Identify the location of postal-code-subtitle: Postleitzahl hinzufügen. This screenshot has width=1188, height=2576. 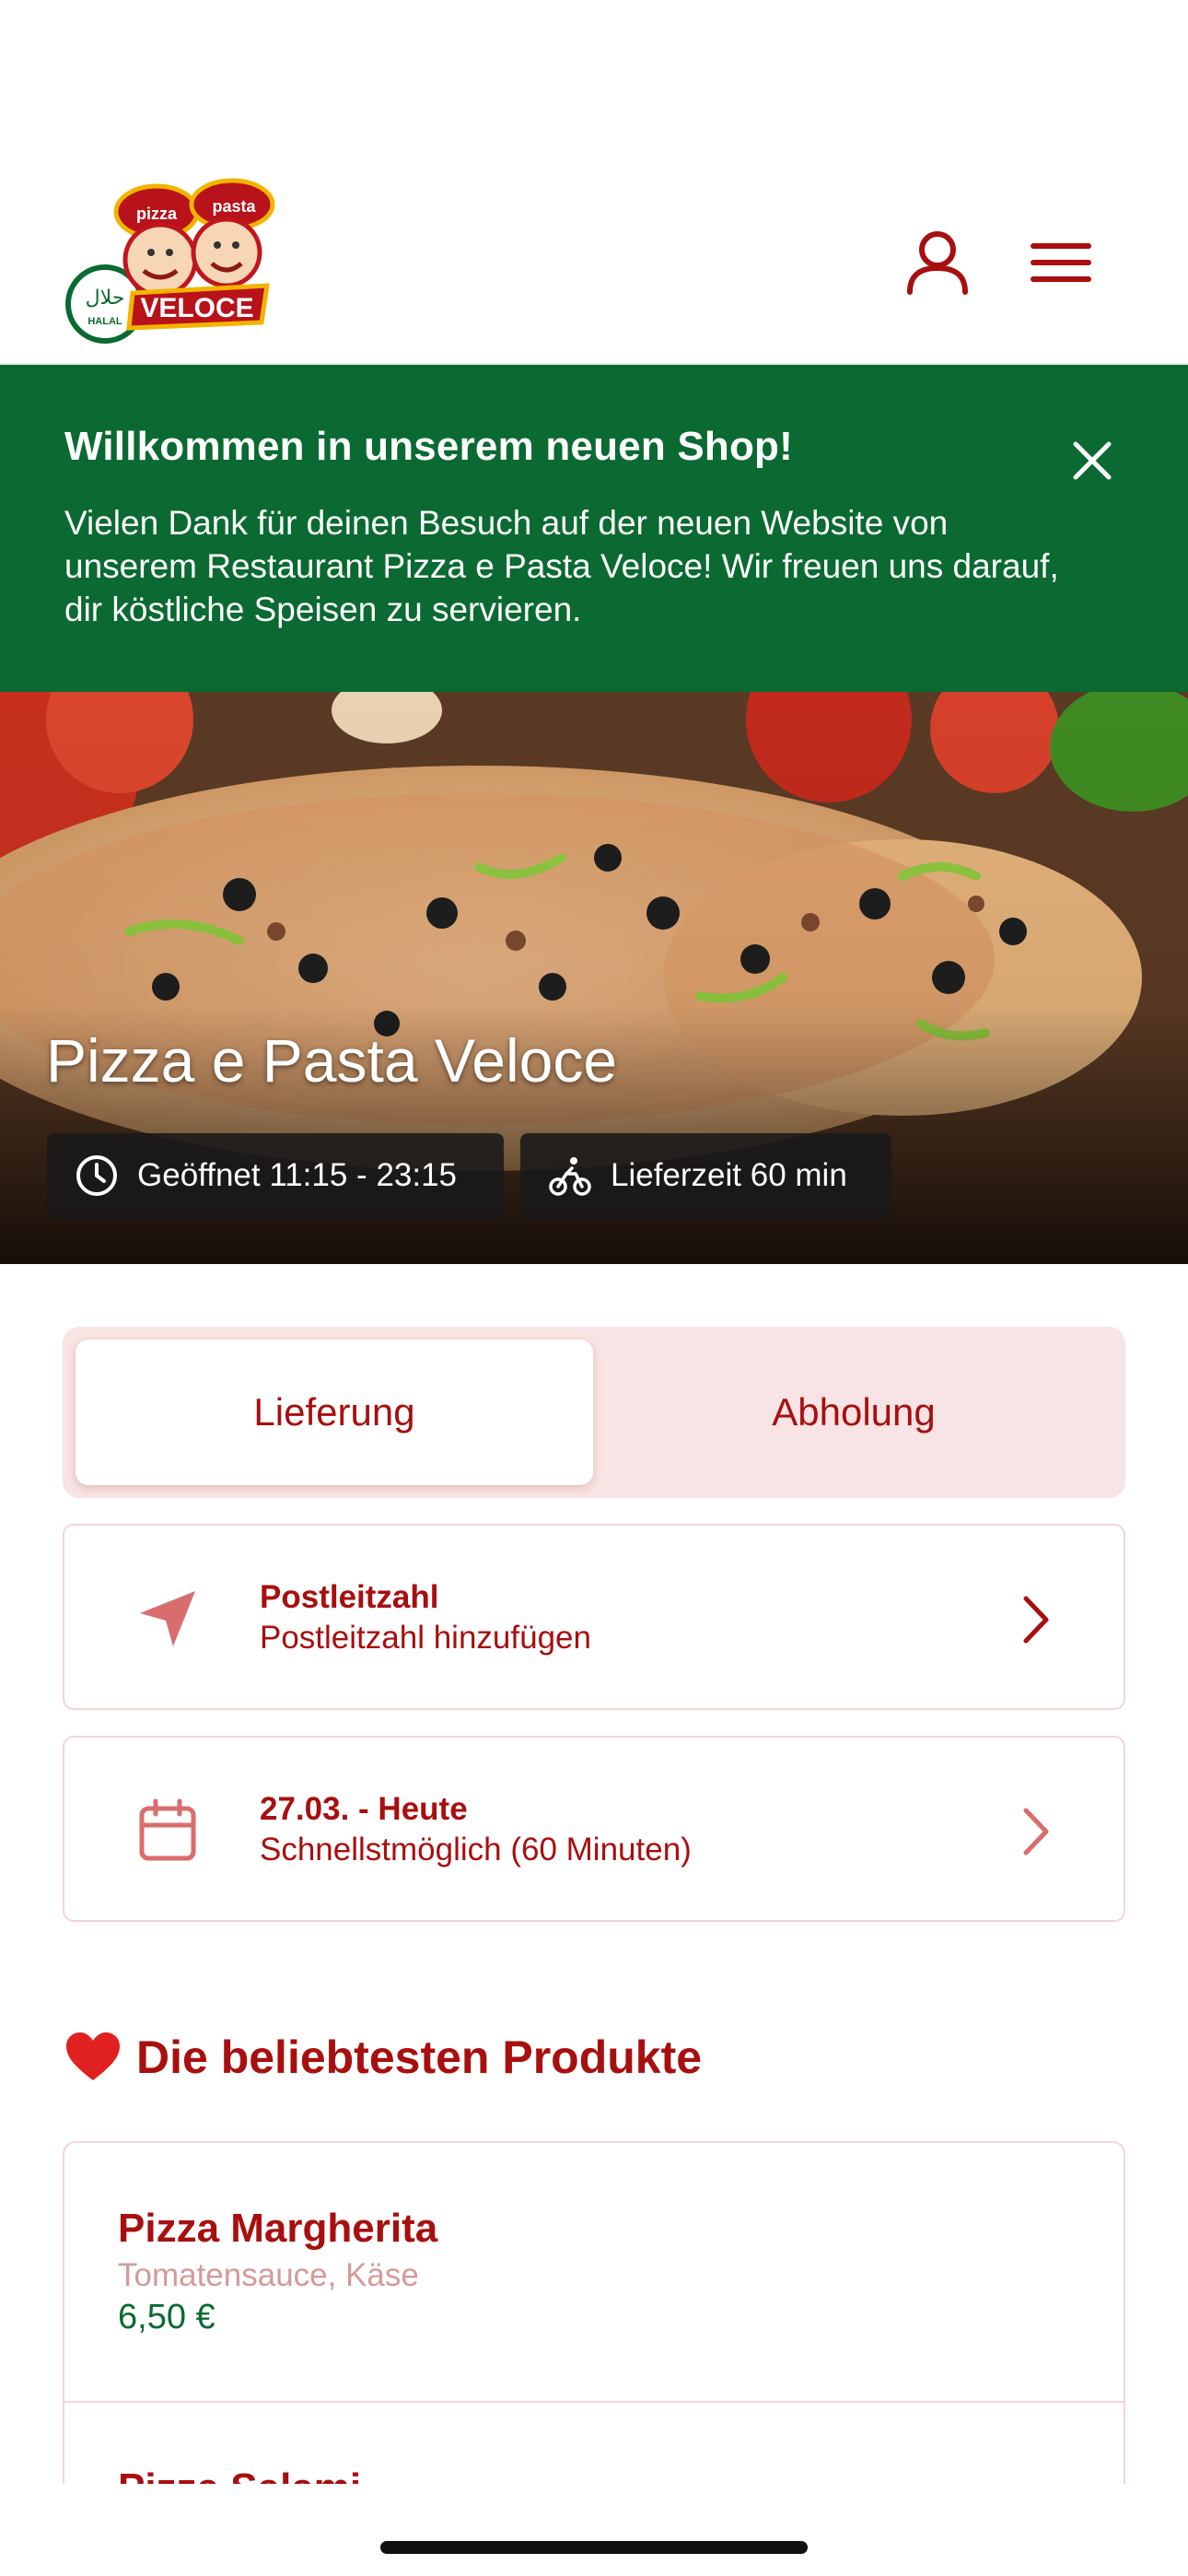
(425, 1638).